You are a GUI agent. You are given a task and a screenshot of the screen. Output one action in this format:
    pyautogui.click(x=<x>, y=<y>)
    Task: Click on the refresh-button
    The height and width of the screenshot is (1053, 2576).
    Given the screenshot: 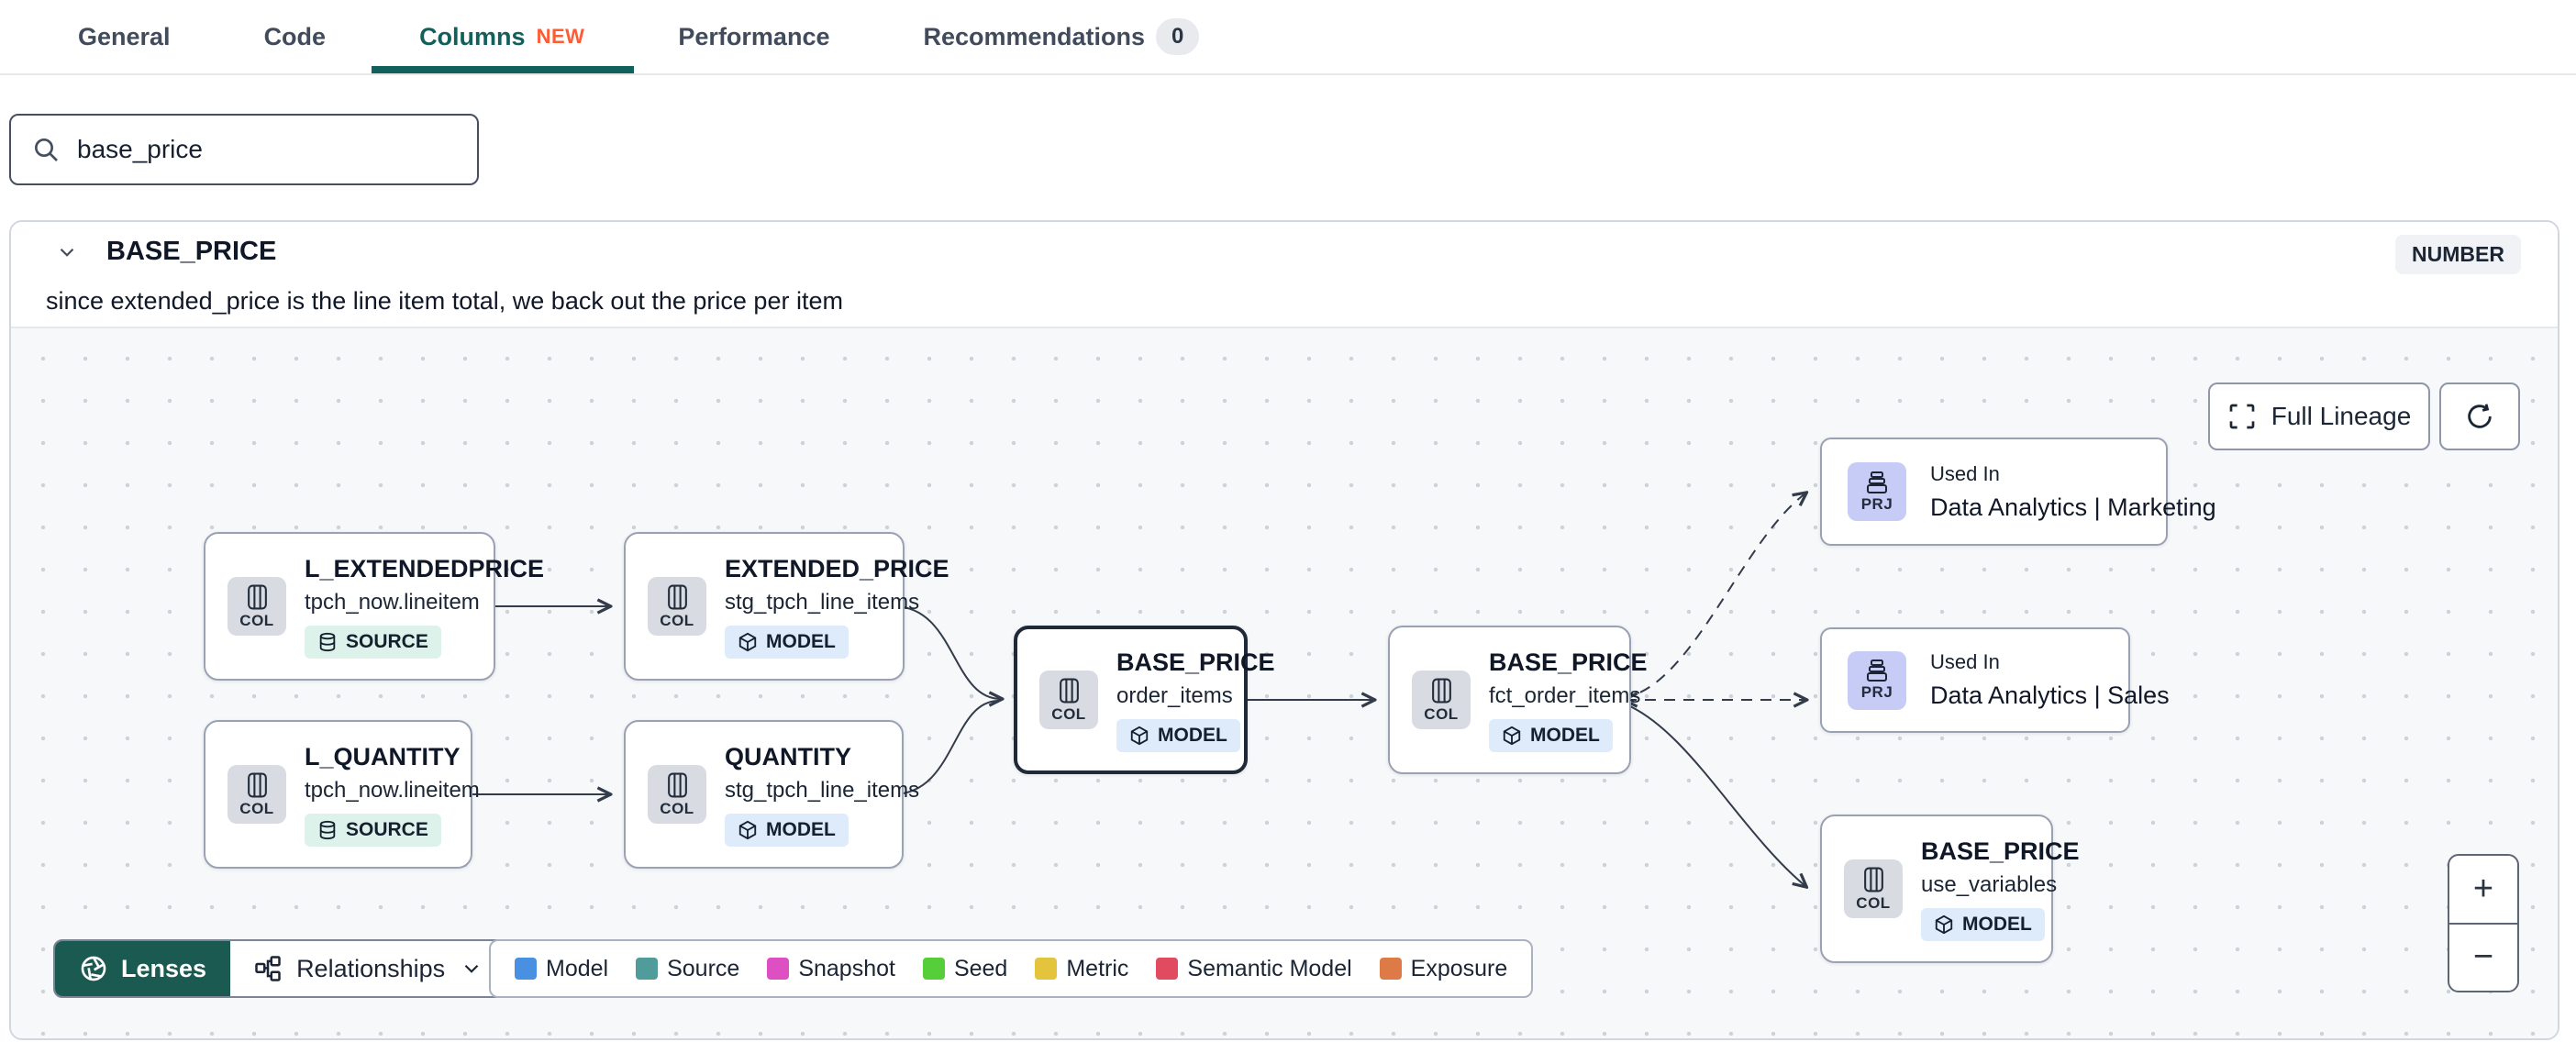 What is the action you would take?
    pyautogui.click(x=2479, y=416)
    